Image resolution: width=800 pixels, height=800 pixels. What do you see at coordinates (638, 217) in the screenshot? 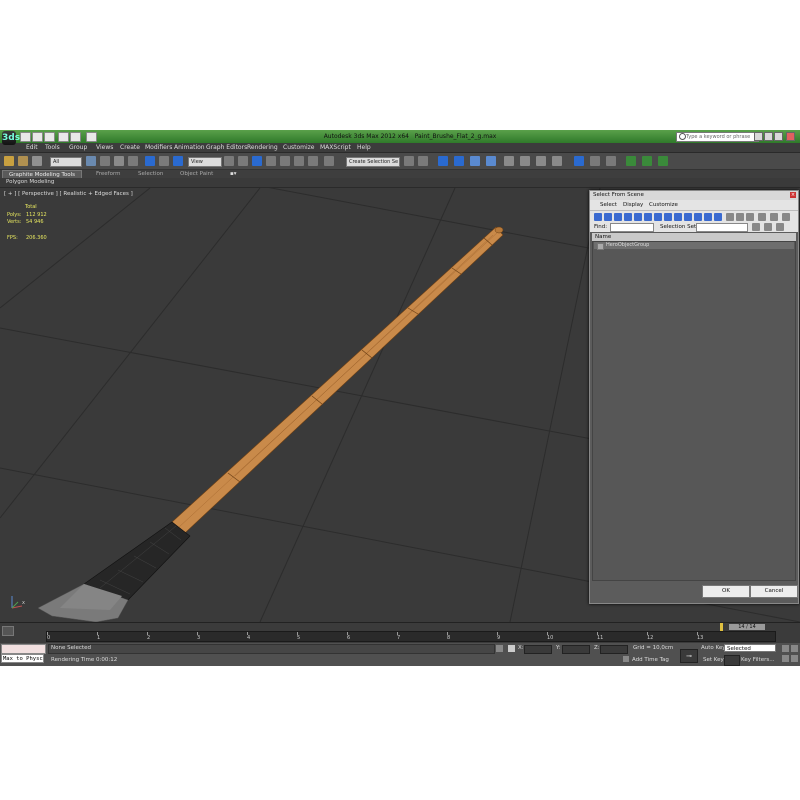
I see `filter-helpers-icon` at bounding box center [638, 217].